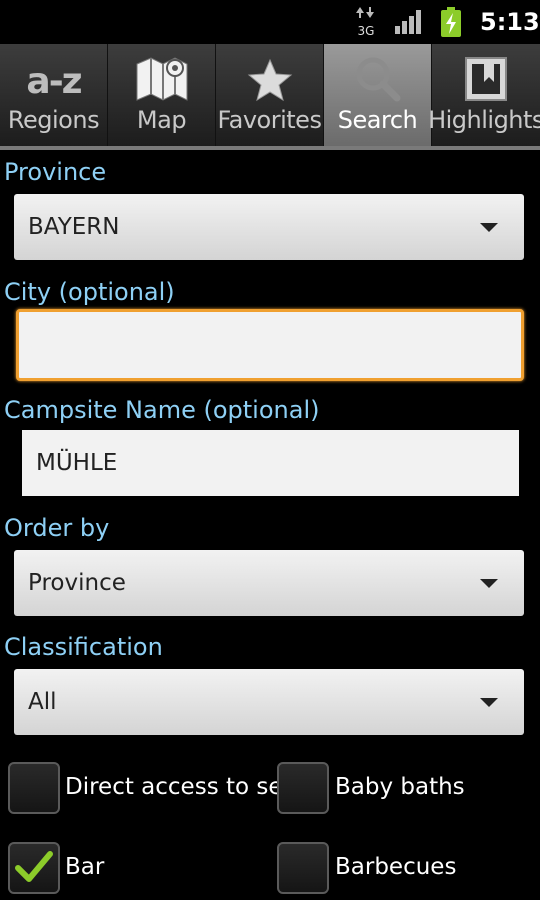 The image size is (540, 900). I want to click on order-by-dropdown: Province, so click(269, 583).